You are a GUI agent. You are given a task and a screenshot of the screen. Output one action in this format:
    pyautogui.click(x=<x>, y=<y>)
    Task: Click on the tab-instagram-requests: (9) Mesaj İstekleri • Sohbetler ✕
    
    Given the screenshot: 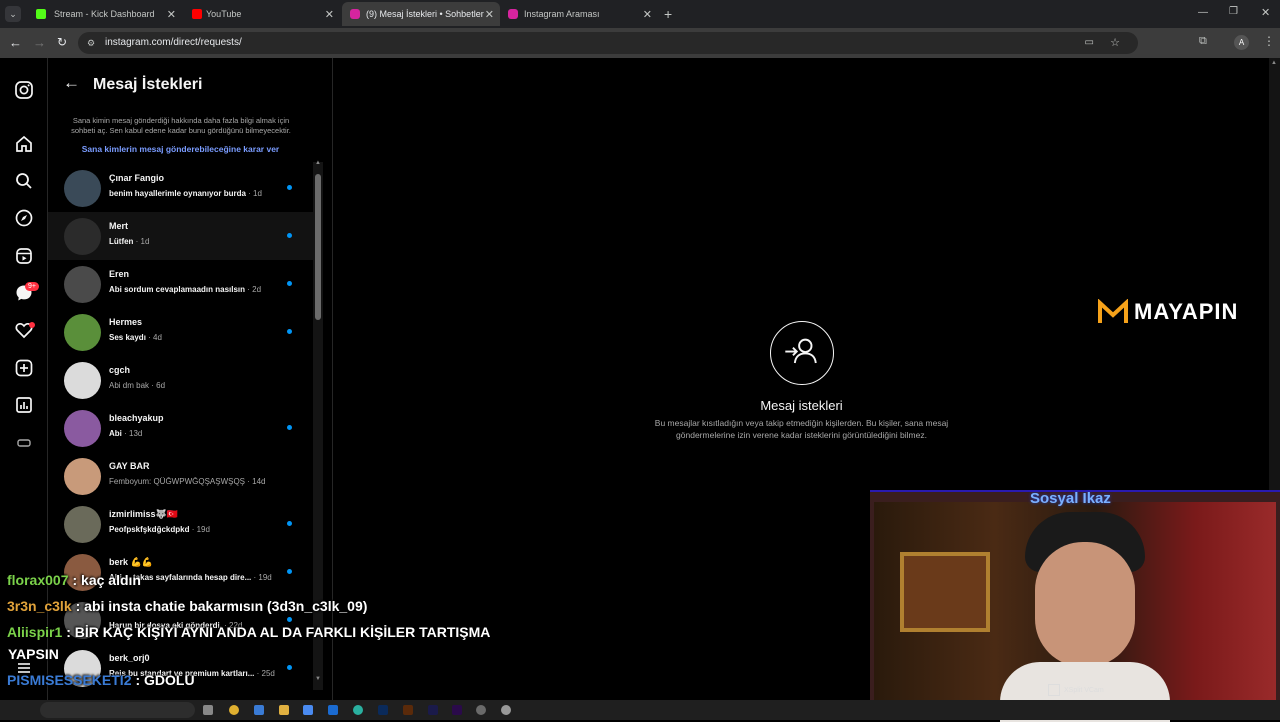 What is the action you would take?
    pyautogui.click(x=421, y=14)
    